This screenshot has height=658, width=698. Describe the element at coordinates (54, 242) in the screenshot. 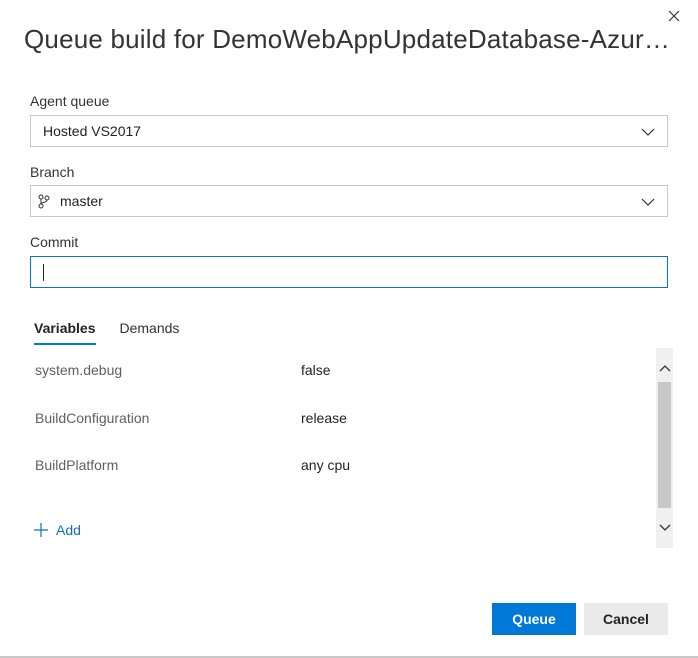

I see `commit-label: Commit` at that location.